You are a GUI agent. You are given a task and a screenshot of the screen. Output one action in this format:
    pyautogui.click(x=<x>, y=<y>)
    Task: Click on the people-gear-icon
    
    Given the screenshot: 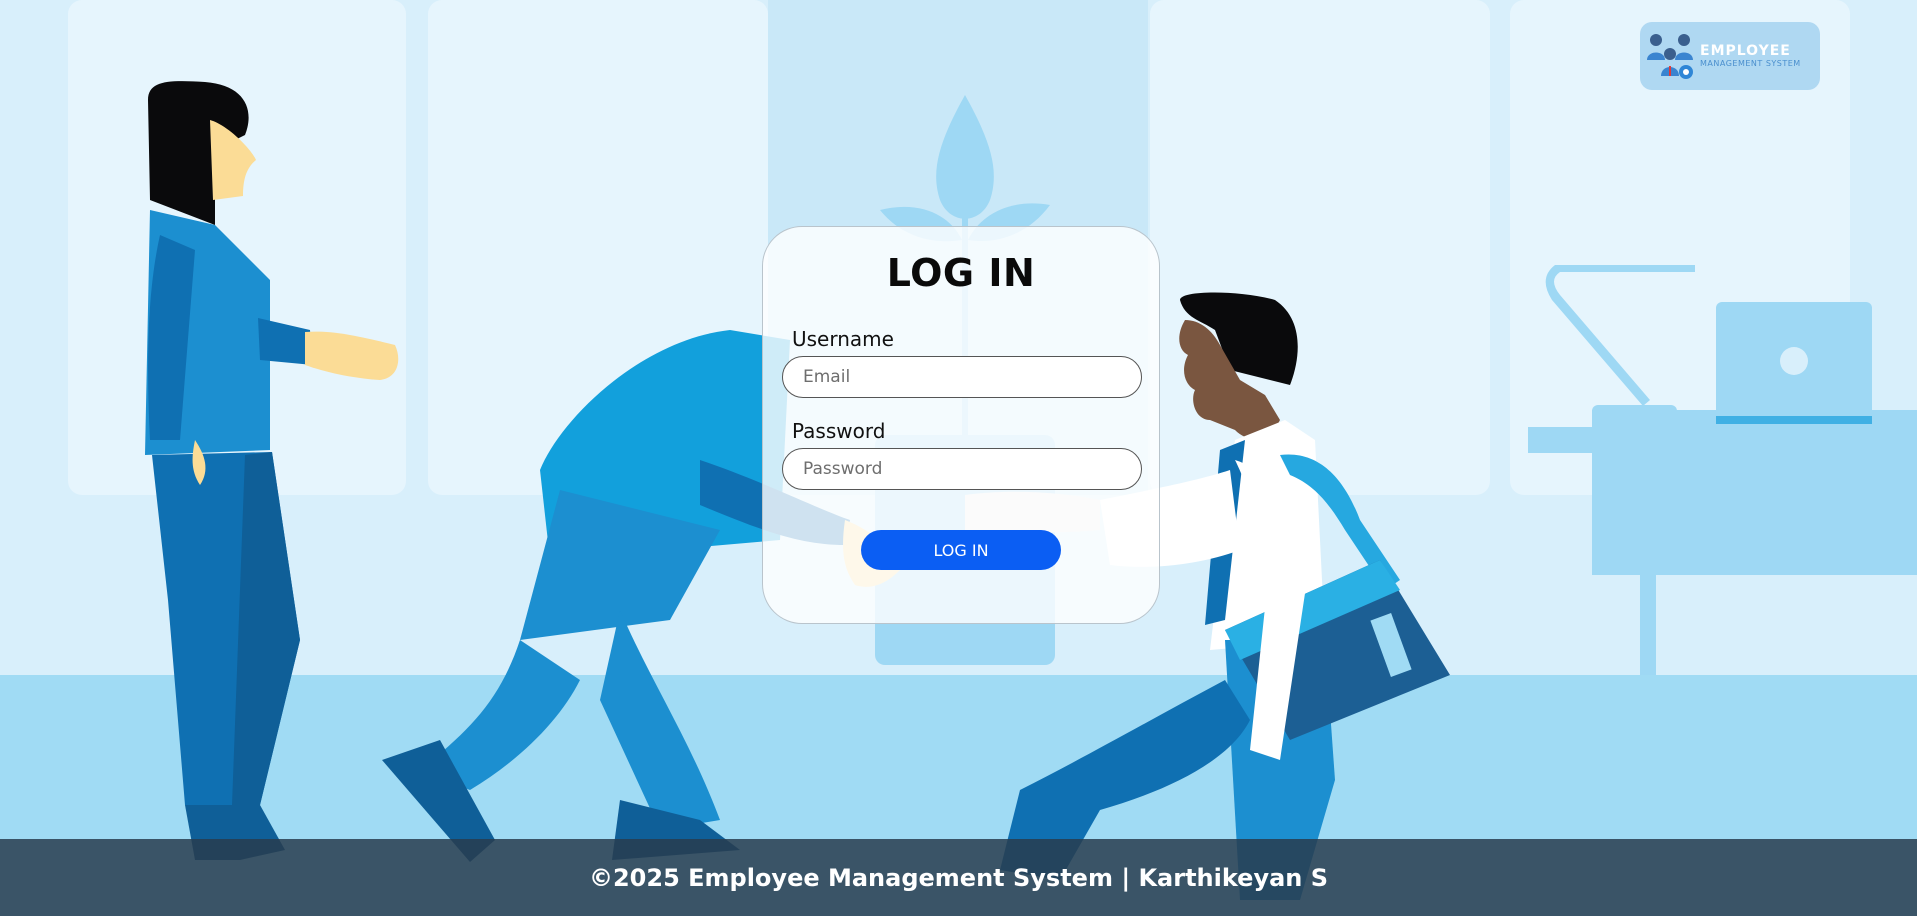 What is the action you would take?
    pyautogui.click(x=1670, y=56)
    